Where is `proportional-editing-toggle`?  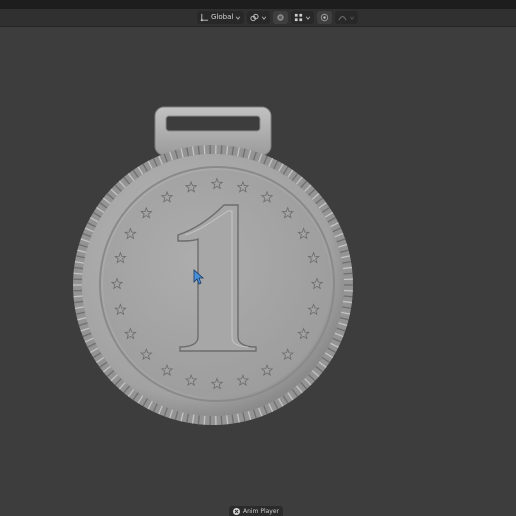 proportional-editing-toggle is located at coordinates (325, 17).